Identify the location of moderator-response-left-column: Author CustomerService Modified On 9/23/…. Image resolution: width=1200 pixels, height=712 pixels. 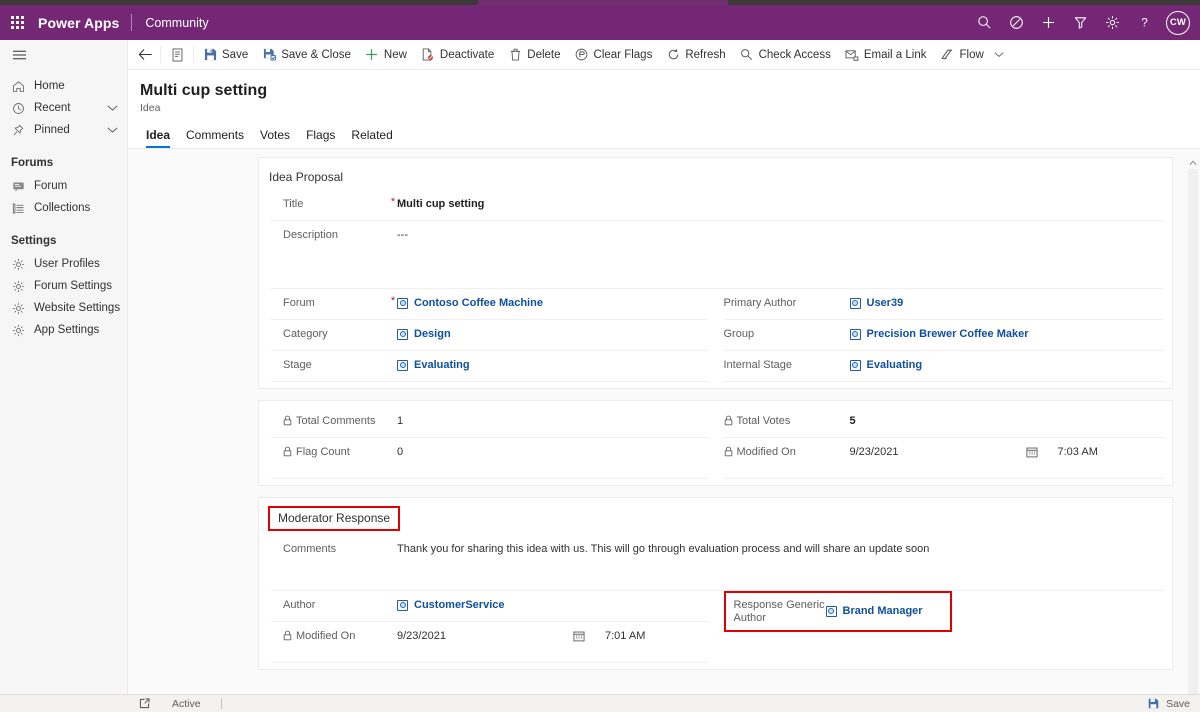
(487, 630).